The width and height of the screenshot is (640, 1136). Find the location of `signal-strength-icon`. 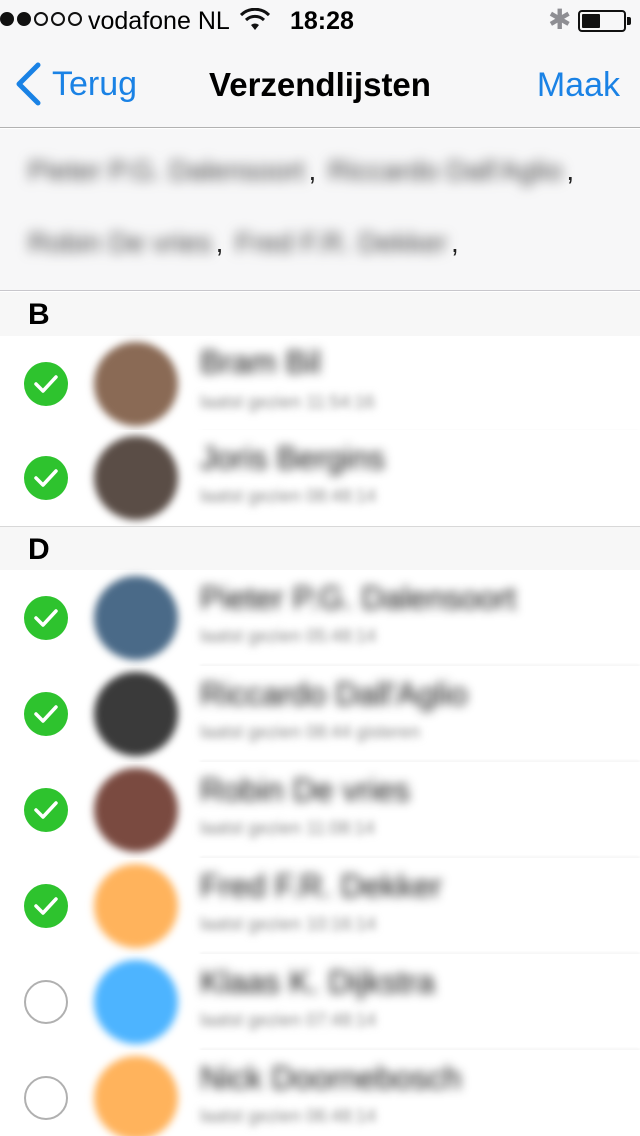

signal-strength-icon is located at coordinates (41, 19).